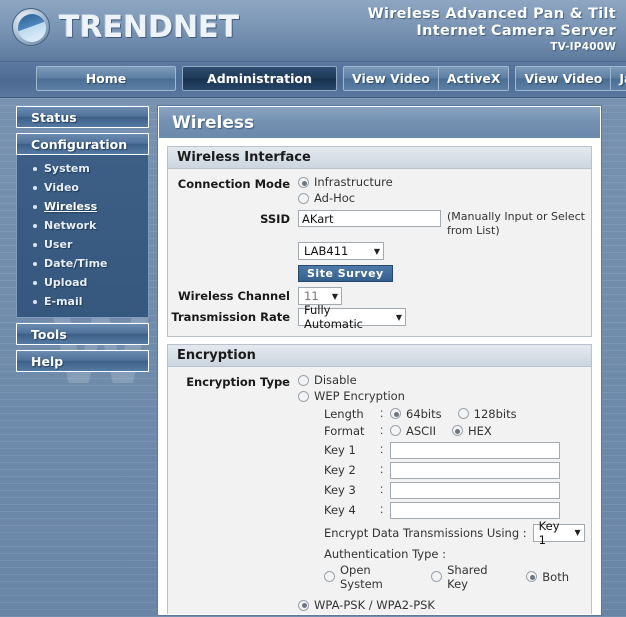 This screenshot has height=617, width=626. Describe the element at coordinates (303, 182) in the screenshot. I see `radio-infrastructure-icon` at that location.